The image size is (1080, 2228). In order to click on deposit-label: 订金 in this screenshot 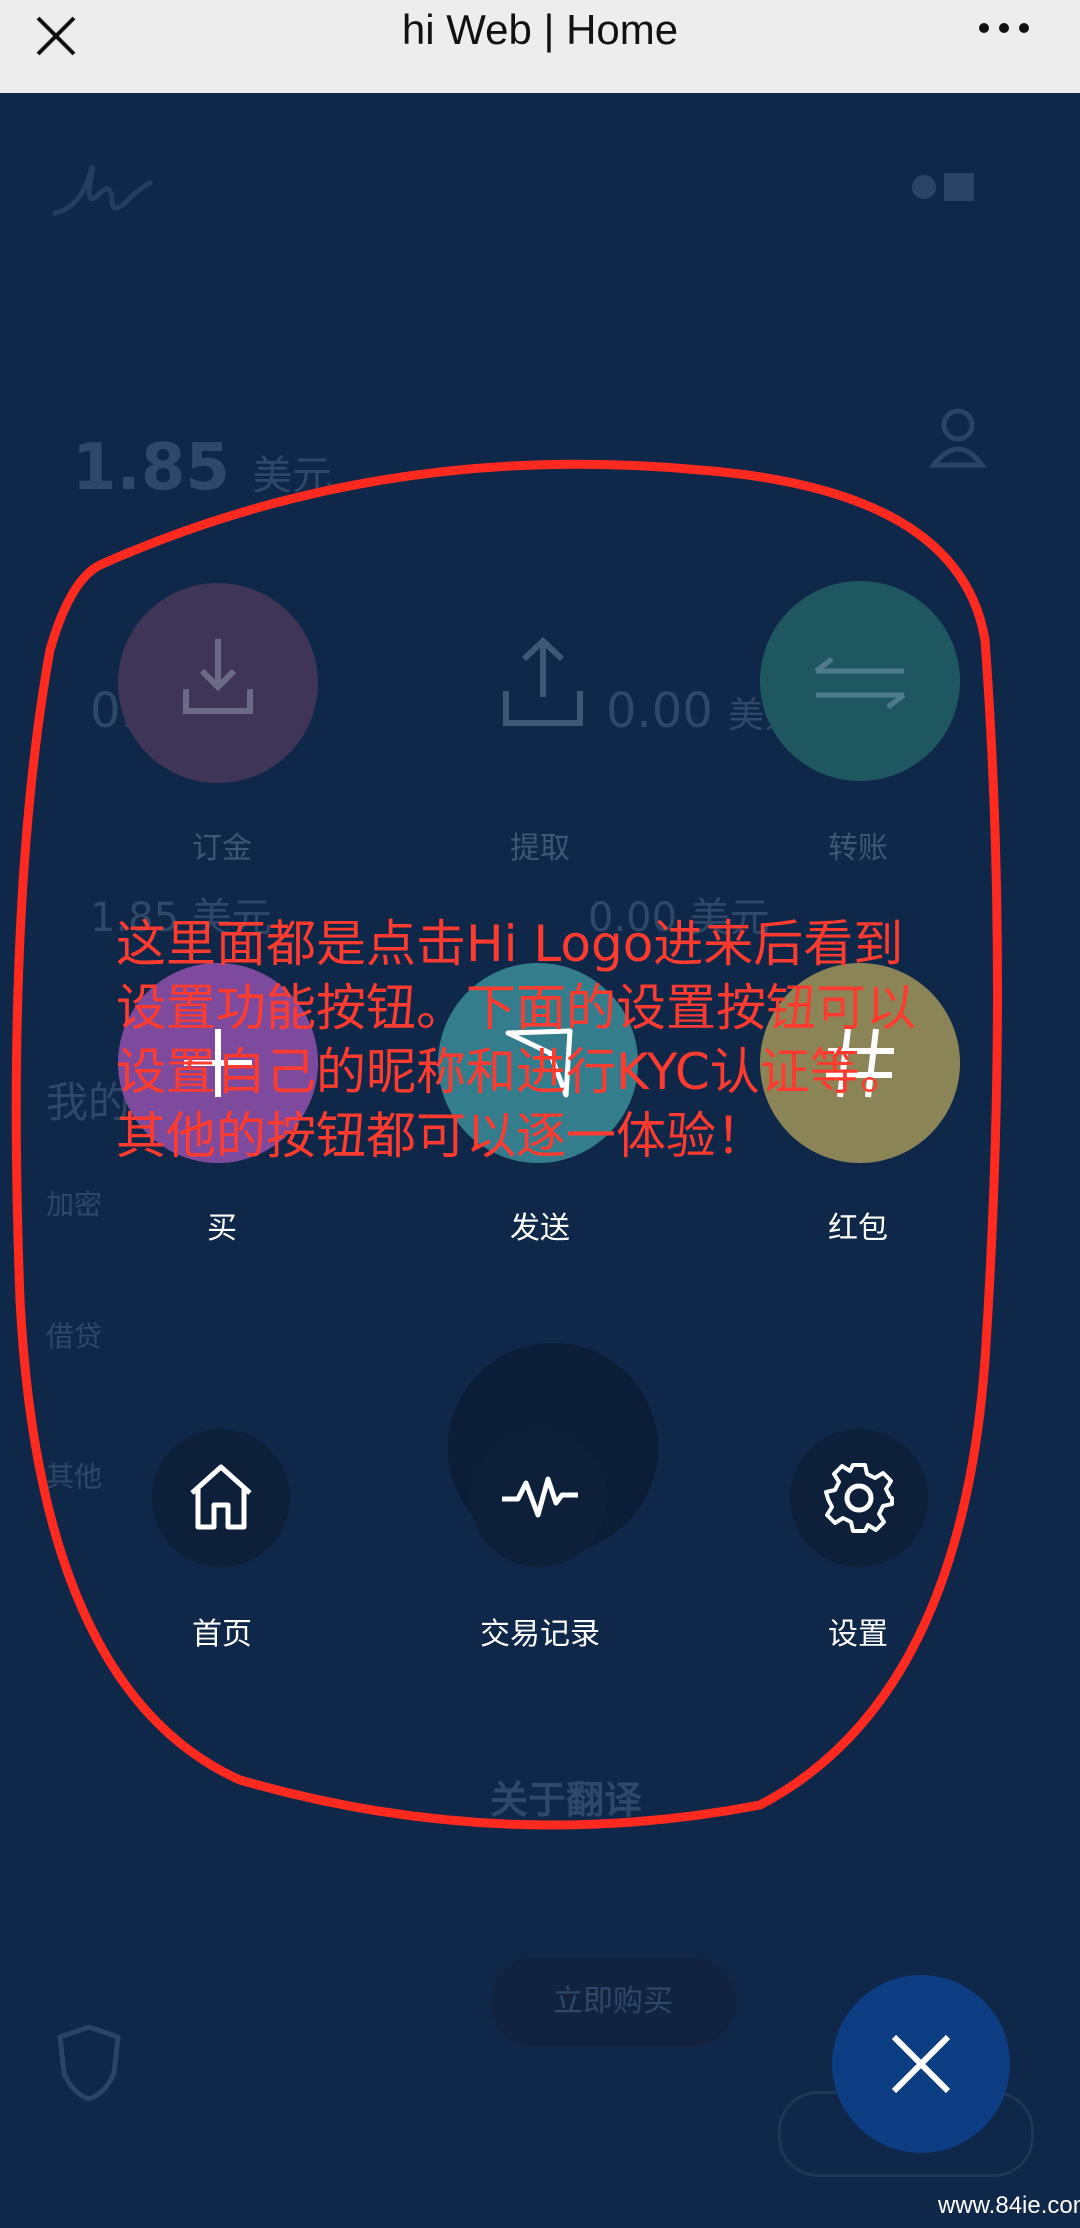, I will do `click(222, 848)`.